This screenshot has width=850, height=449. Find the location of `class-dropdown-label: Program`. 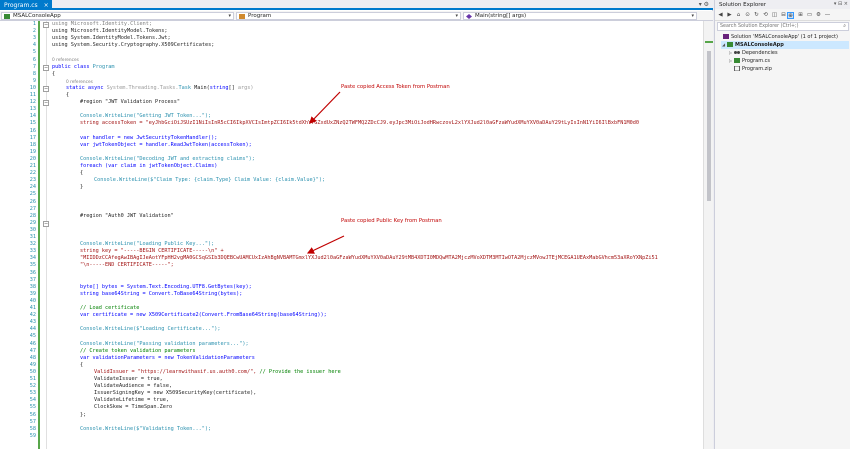

class-dropdown-label: Program is located at coordinates (260, 16).